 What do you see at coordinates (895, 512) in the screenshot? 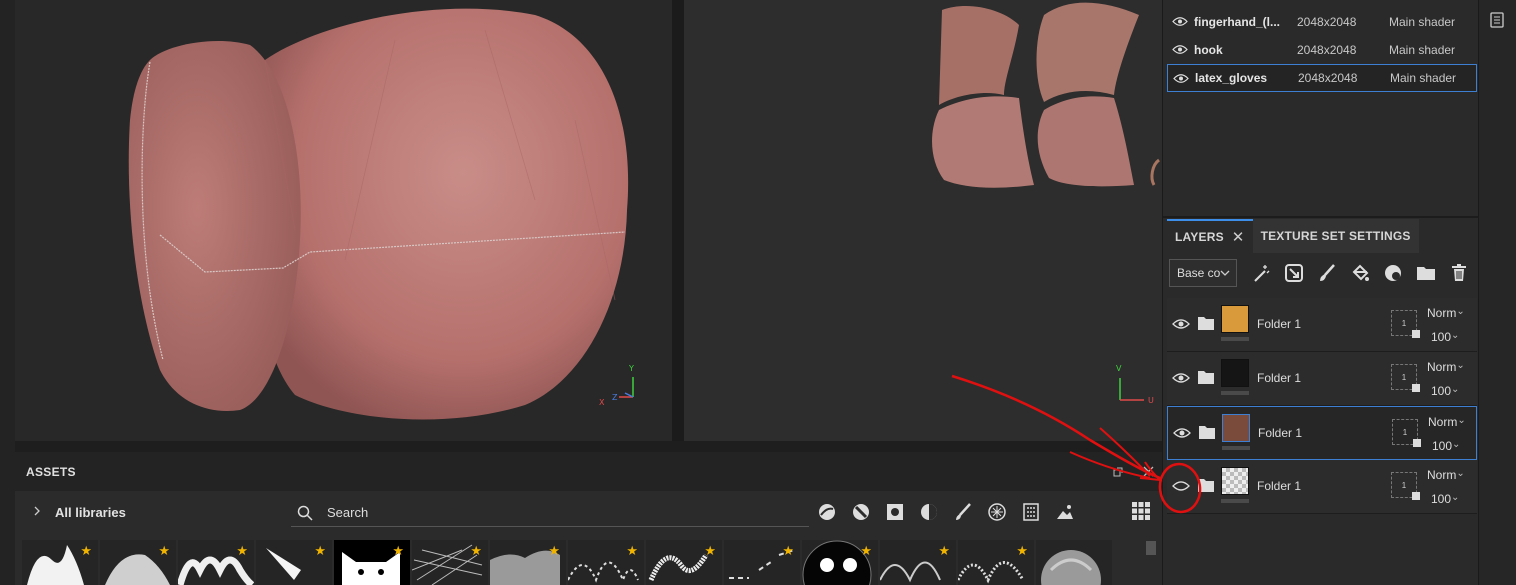
I see `mask-filter-icon` at bounding box center [895, 512].